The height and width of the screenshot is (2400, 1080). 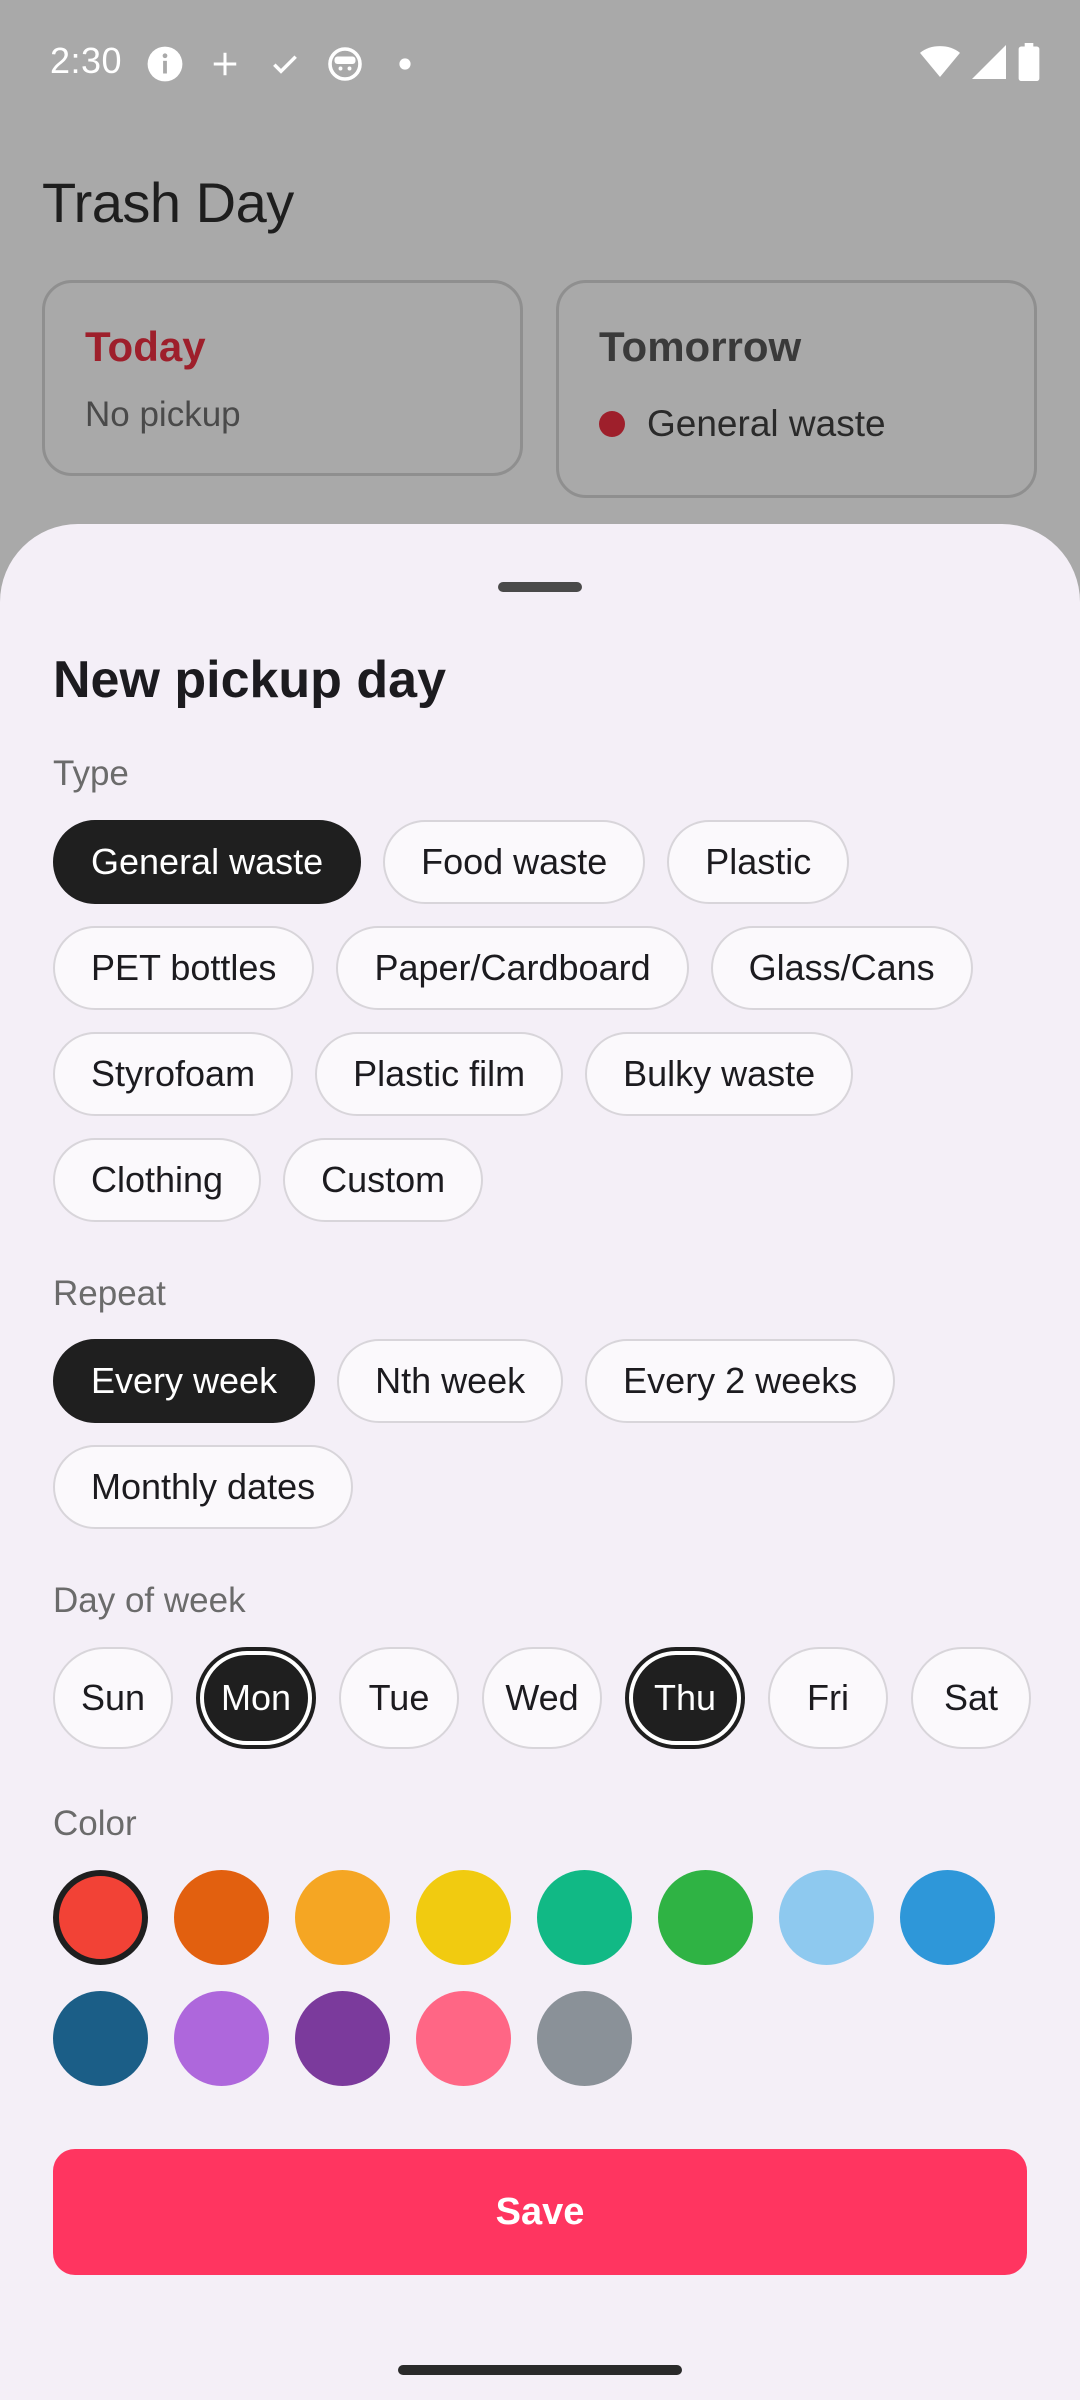 I want to click on day-thu: Thu, so click(x=685, y=1698).